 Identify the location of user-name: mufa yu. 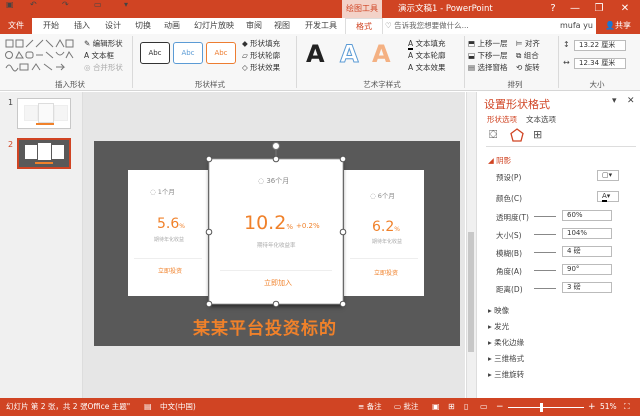
(576, 26).